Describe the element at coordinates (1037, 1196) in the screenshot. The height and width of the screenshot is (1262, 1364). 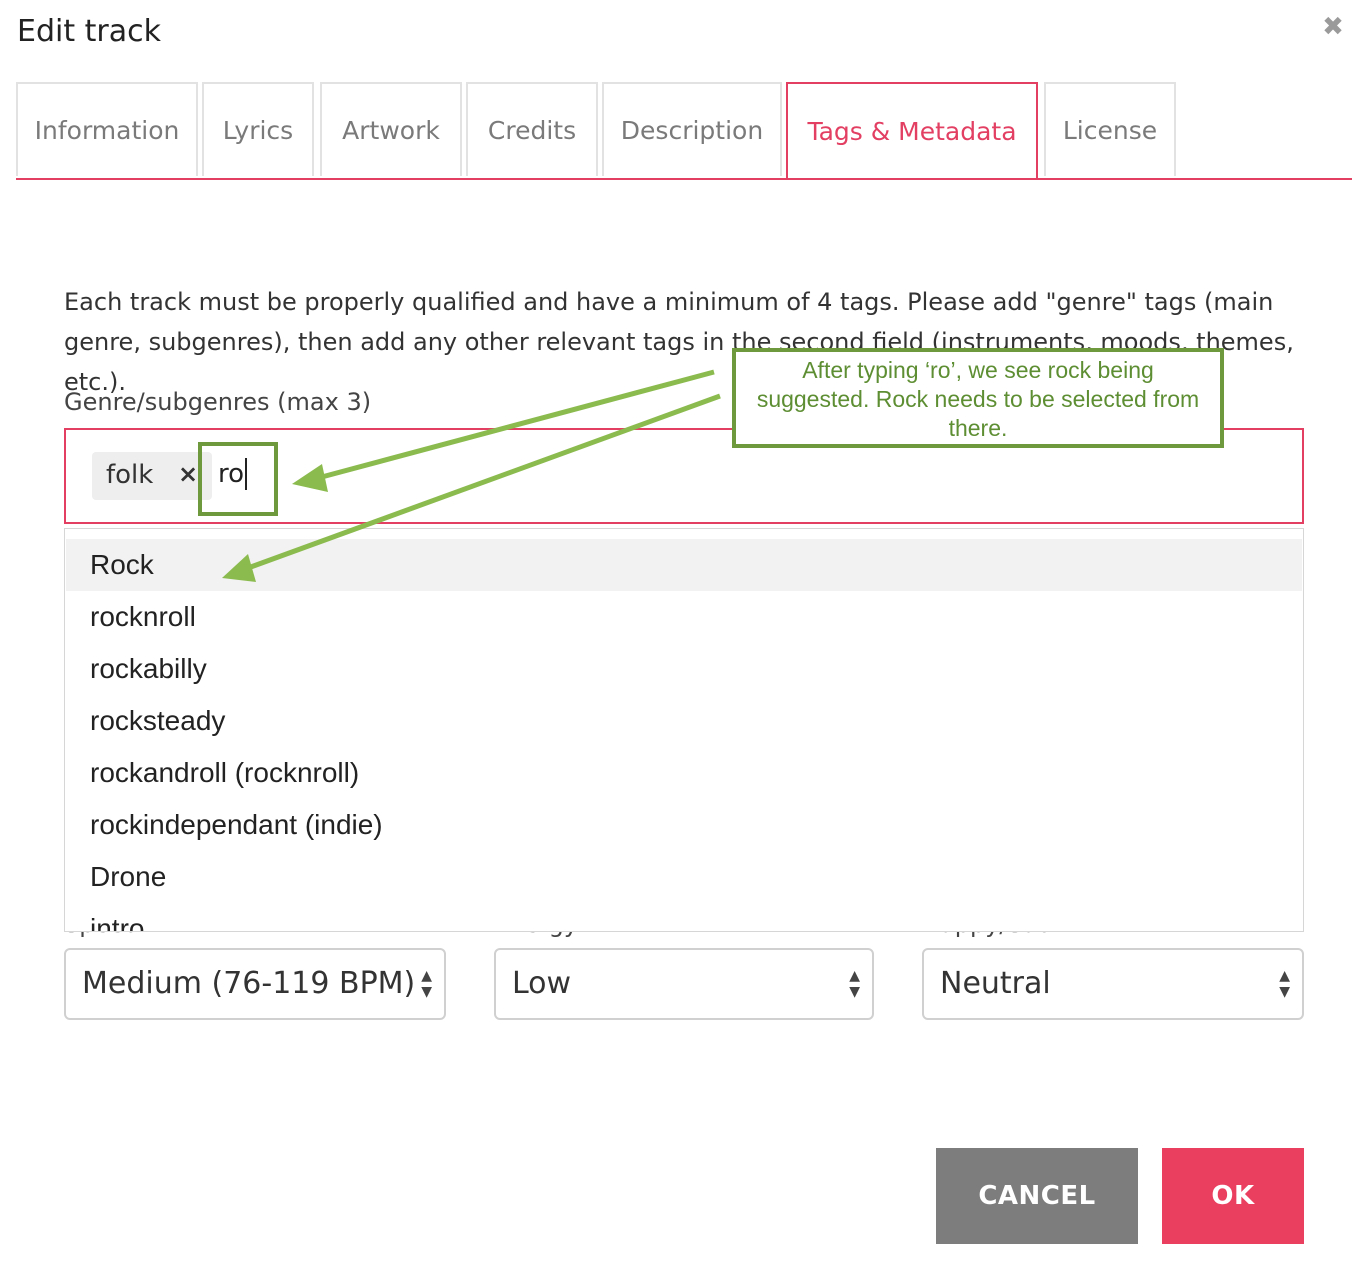
I see `cancel-button: CANCEL` at that location.